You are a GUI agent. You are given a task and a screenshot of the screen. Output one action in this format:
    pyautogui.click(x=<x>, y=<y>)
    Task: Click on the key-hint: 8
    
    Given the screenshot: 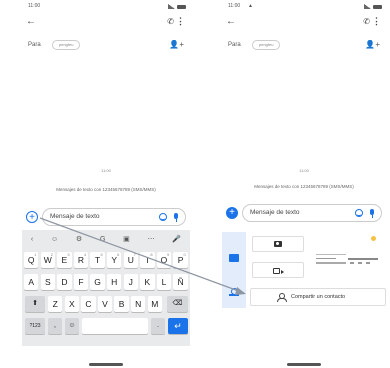 What is the action you would take?
    pyautogui.click(x=151, y=254)
    